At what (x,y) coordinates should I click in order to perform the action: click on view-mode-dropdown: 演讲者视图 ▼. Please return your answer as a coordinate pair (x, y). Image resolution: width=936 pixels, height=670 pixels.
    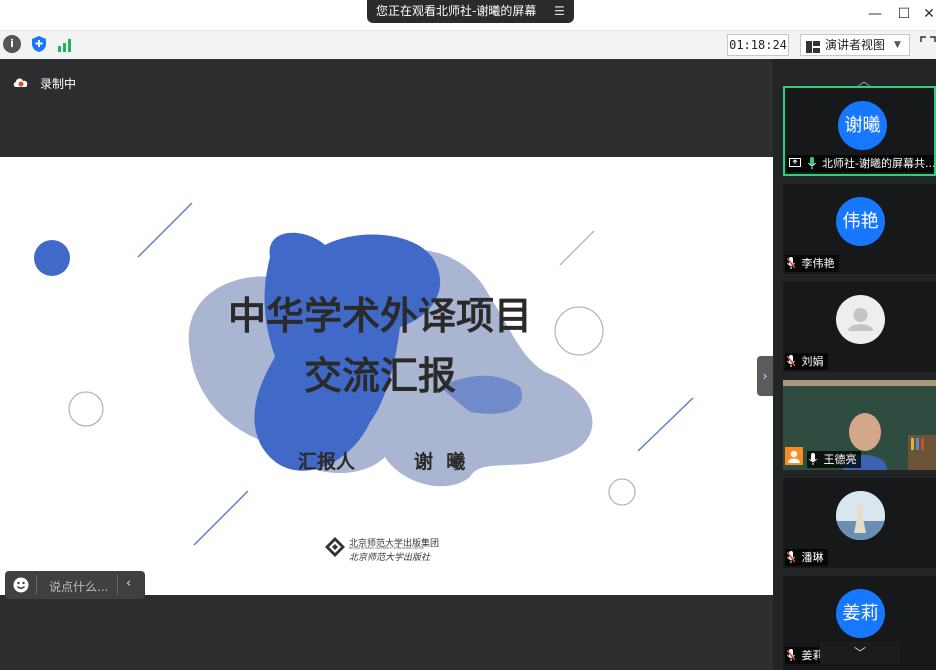
    Looking at the image, I should click on (855, 45).